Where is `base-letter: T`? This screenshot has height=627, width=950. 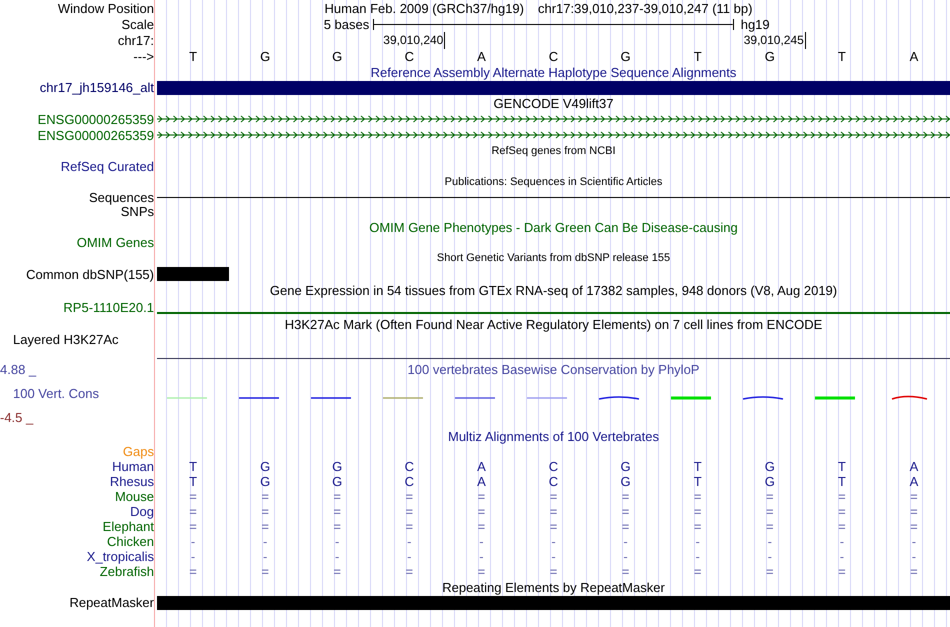
base-letter: T is located at coordinates (698, 57).